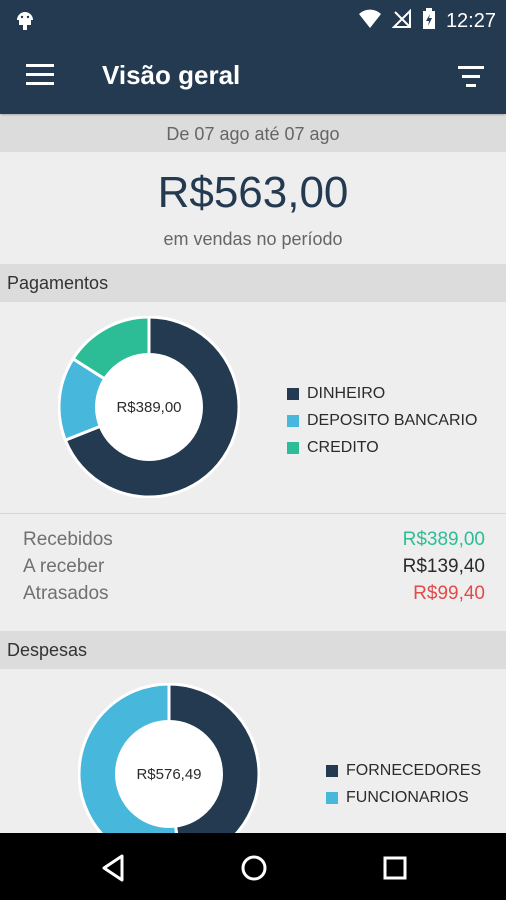  Describe the element at coordinates (395, 868) in the screenshot. I see `recents-icon` at that location.